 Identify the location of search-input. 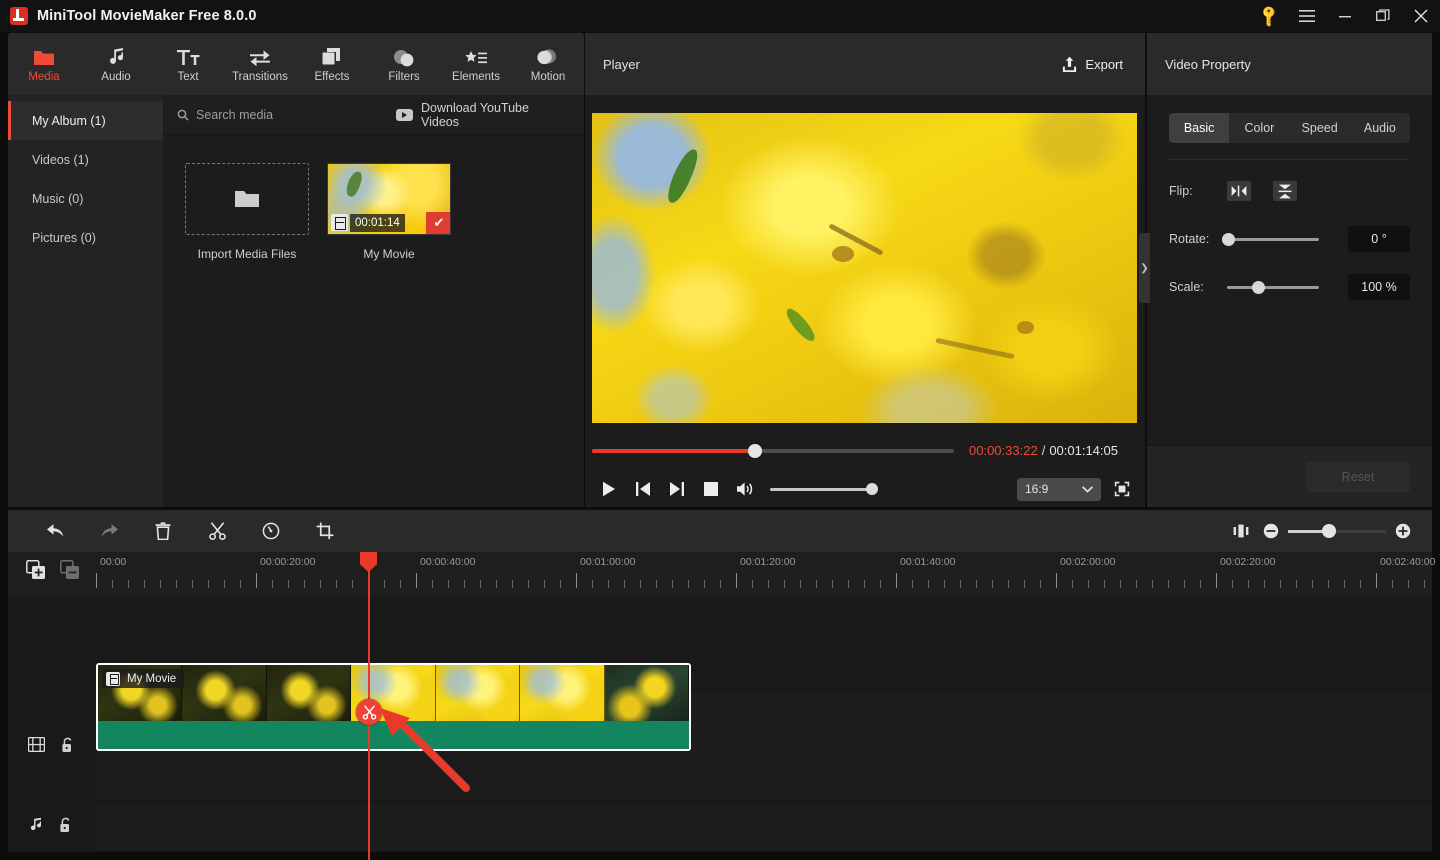
(296, 114).